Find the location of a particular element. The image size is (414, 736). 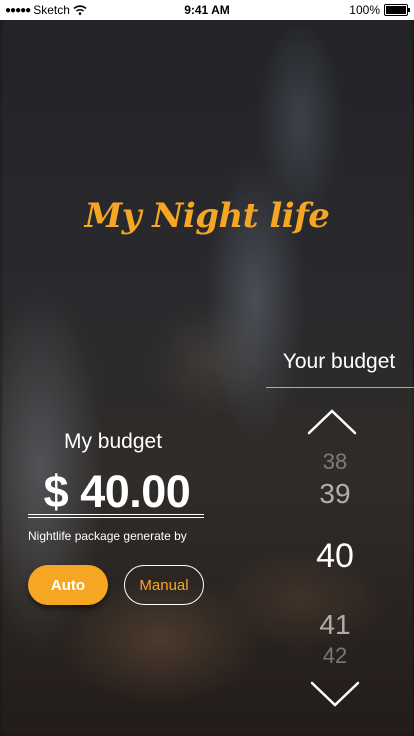

amount-underline is located at coordinates (116, 514).